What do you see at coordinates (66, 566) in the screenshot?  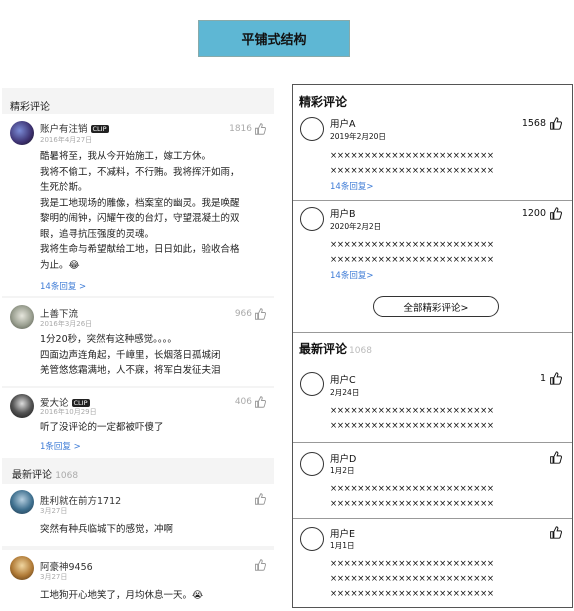 I see `username: 阿豪神9456` at bounding box center [66, 566].